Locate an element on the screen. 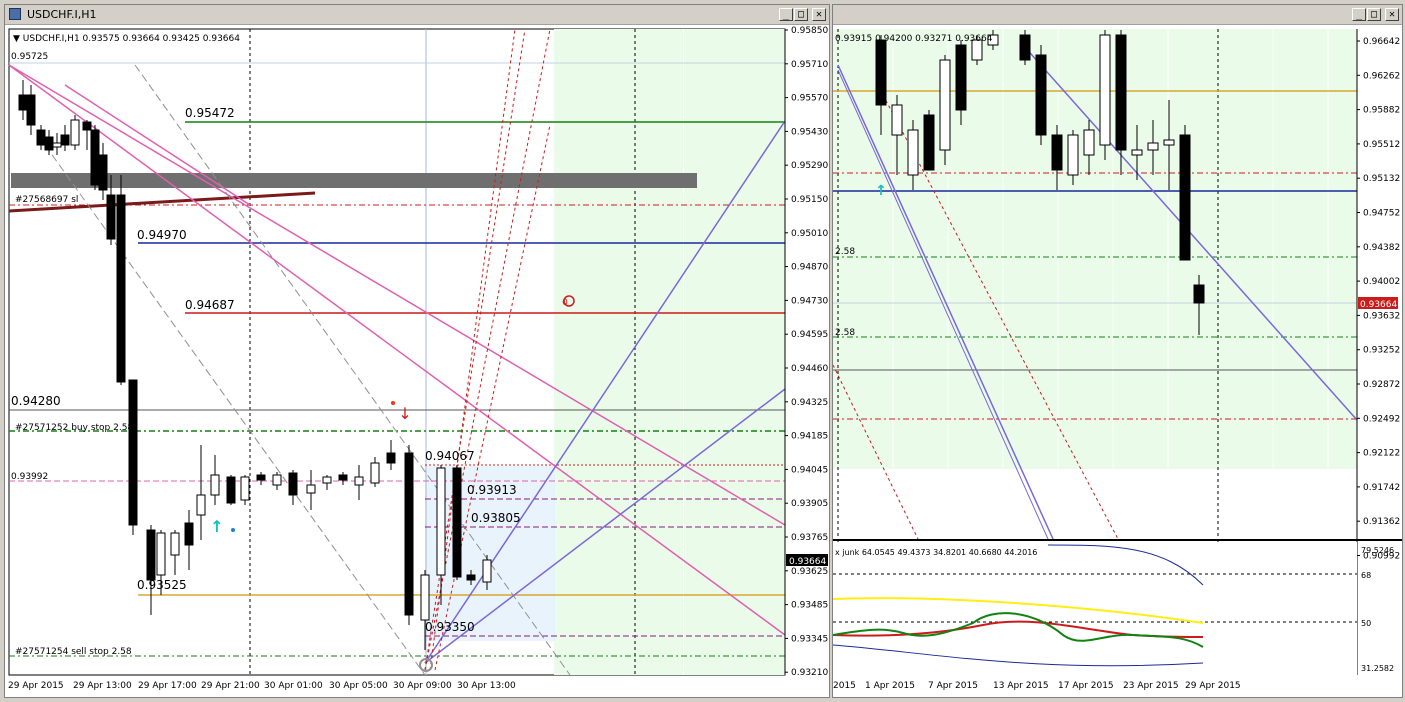  price-tick-label: 0.94382 is located at coordinates (1381, 248).